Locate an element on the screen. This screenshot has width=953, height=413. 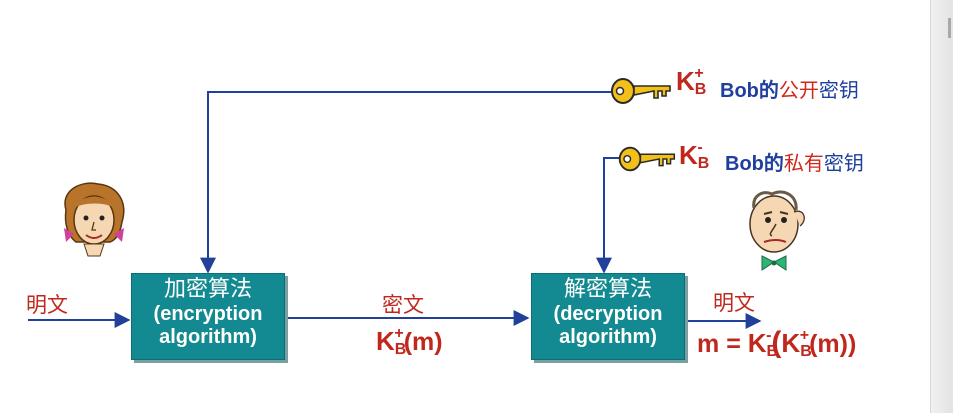
ciphertext-formula: KB+(m) is located at coordinates (409, 341).